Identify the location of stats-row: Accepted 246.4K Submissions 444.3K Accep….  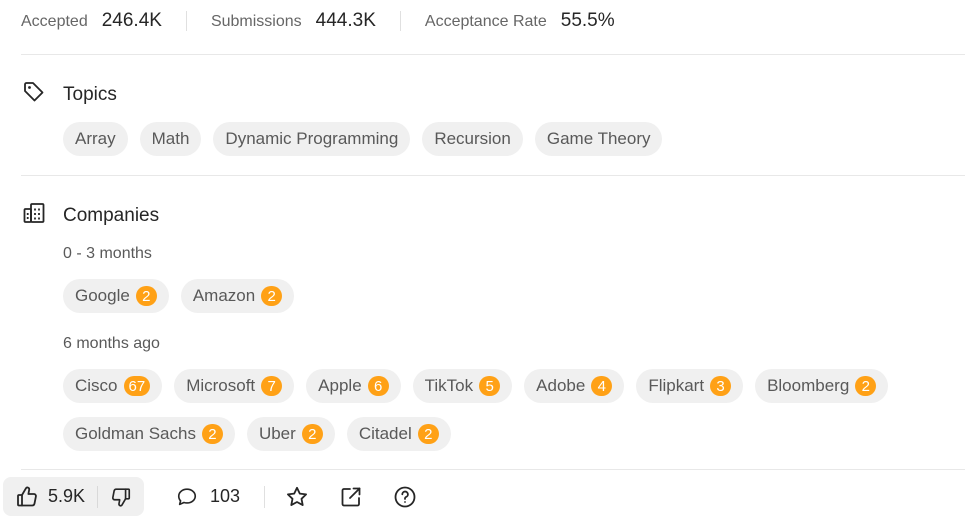
(318, 21).